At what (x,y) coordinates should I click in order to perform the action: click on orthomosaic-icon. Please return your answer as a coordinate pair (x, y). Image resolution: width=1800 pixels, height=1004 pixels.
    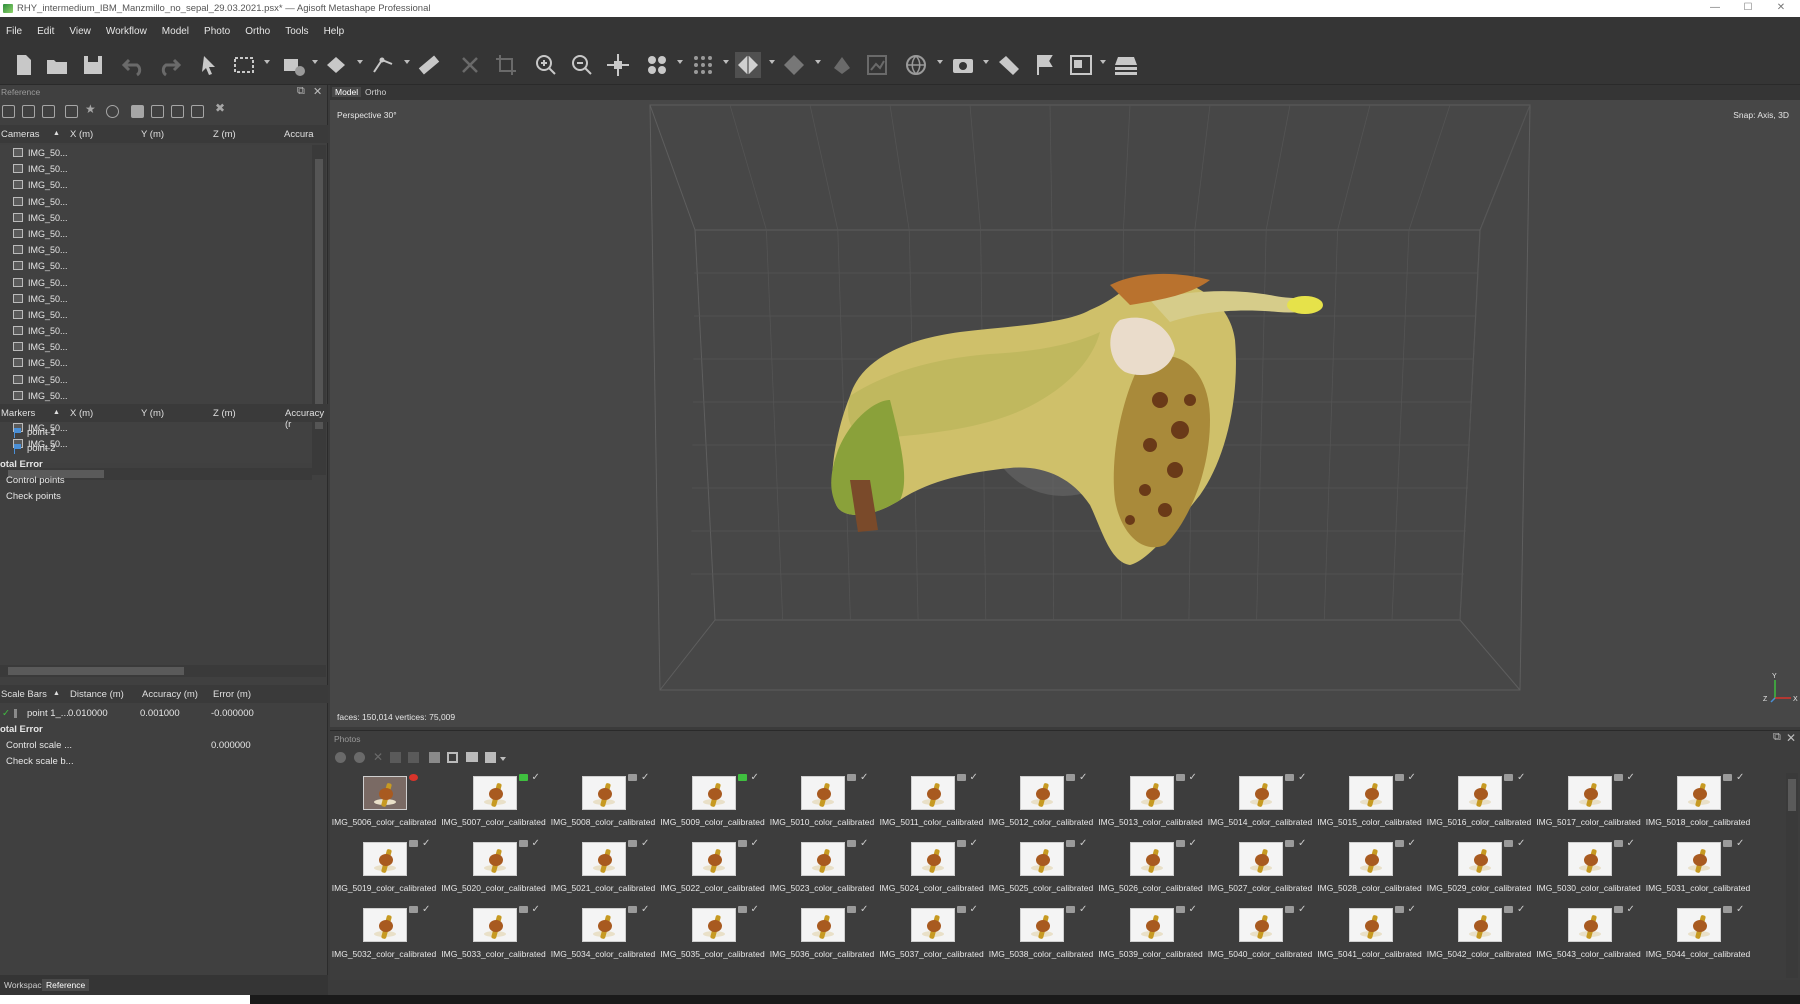
    Looking at the image, I should click on (1009, 65).